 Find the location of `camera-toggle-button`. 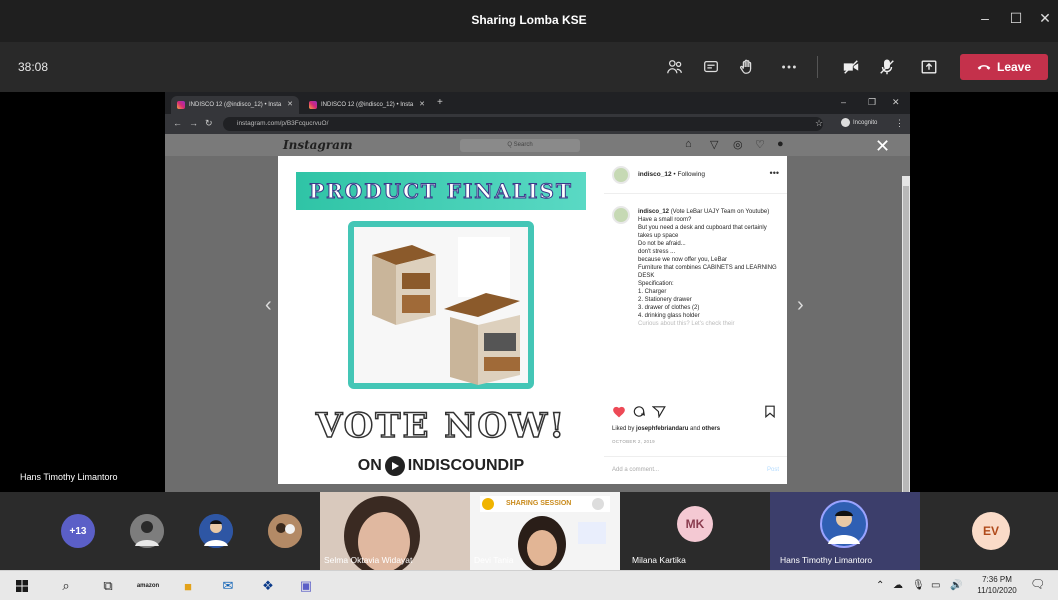

camera-toggle-button is located at coordinates (851, 67).